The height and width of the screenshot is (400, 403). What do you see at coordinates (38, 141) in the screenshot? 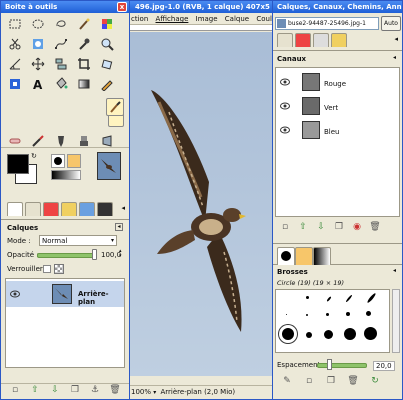
I see `airbrush-tool` at bounding box center [38, 141].